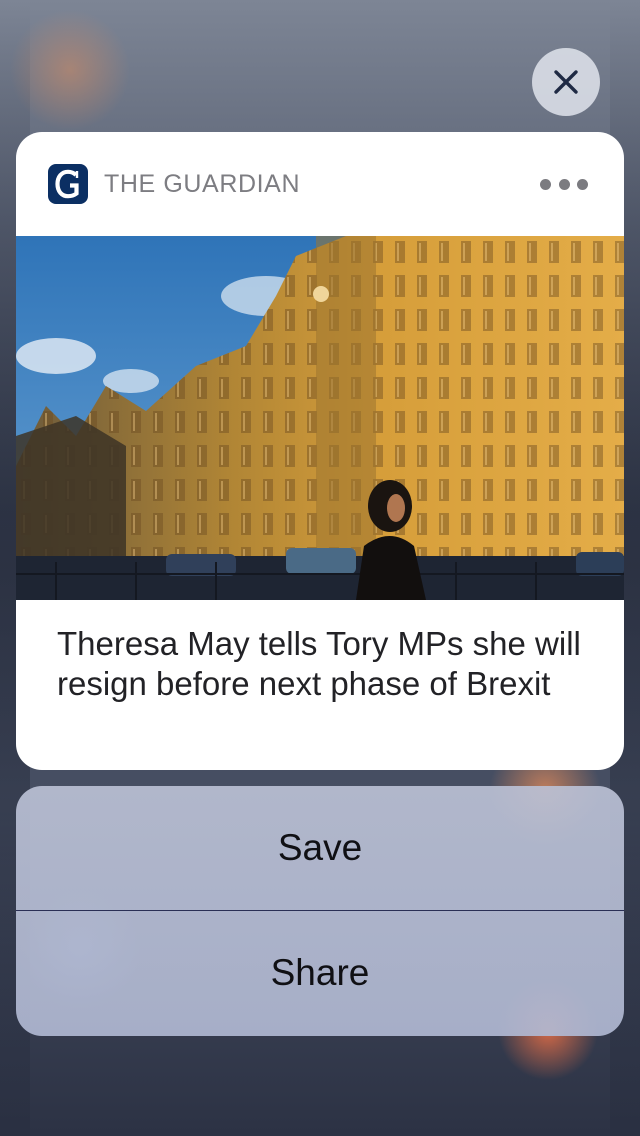 The image size is (640, 1136). I want to click on close-button, so click(566, 82).